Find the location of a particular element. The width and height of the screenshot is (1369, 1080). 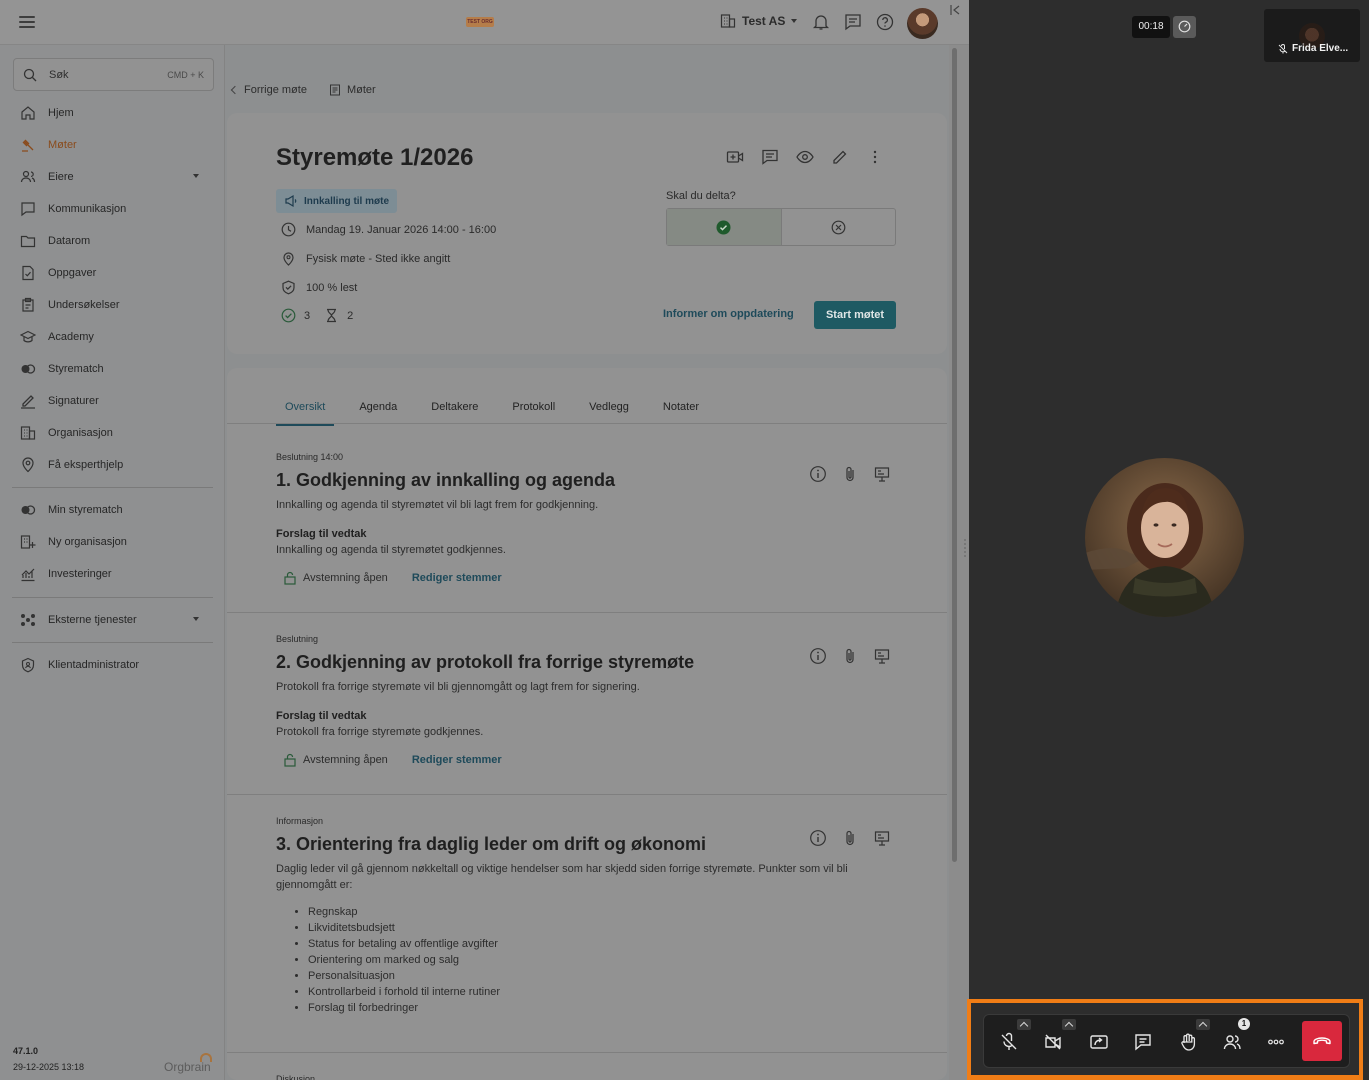

sidebar-item-ny-organisasjon: Ny organisasjon is located at coordinates (112, 542).